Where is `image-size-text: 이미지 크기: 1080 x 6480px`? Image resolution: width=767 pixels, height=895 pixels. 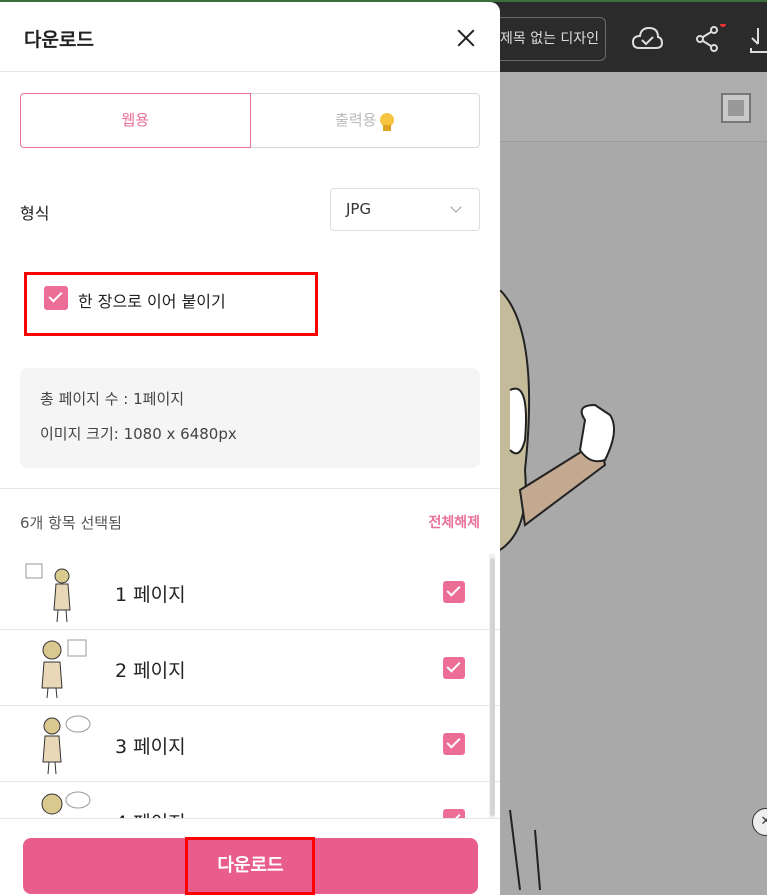
image-size-text: 이미지 크기: 1080 x 6480px is located at coordinates (138, 434).